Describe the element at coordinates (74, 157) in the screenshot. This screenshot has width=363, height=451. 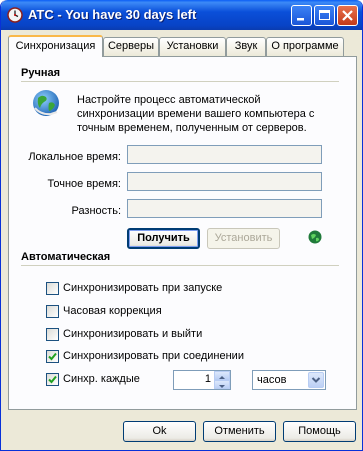
I see `local-time-label: Локальное время:` at that location.